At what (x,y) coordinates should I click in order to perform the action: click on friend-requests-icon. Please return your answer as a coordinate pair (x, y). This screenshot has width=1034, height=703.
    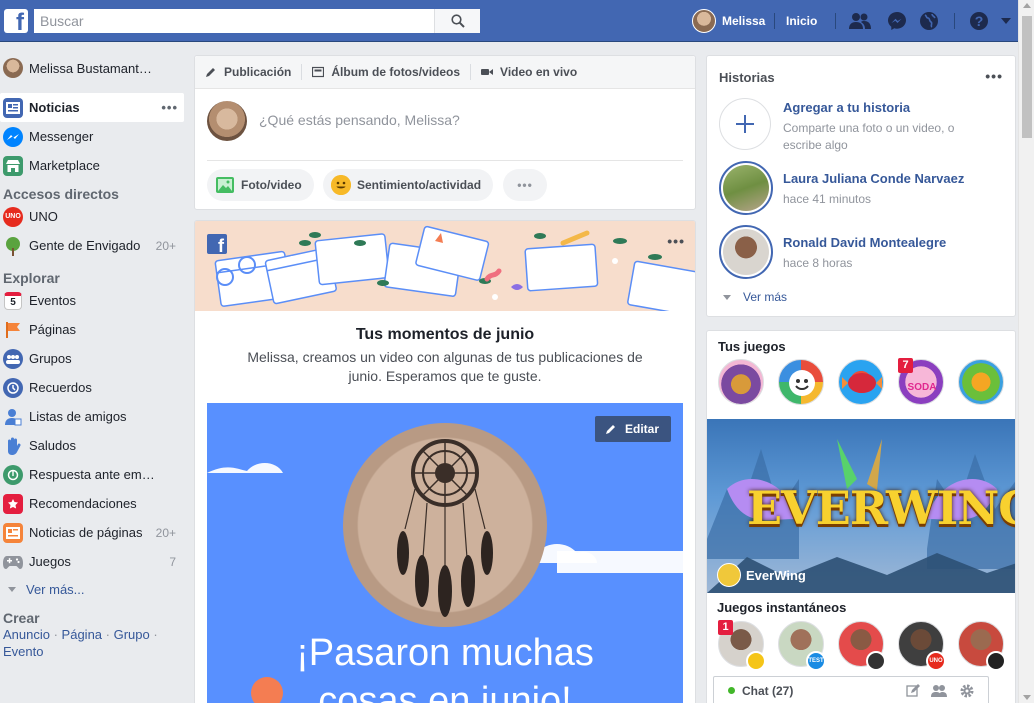
    Looking at the image, I should click on (860, 21).